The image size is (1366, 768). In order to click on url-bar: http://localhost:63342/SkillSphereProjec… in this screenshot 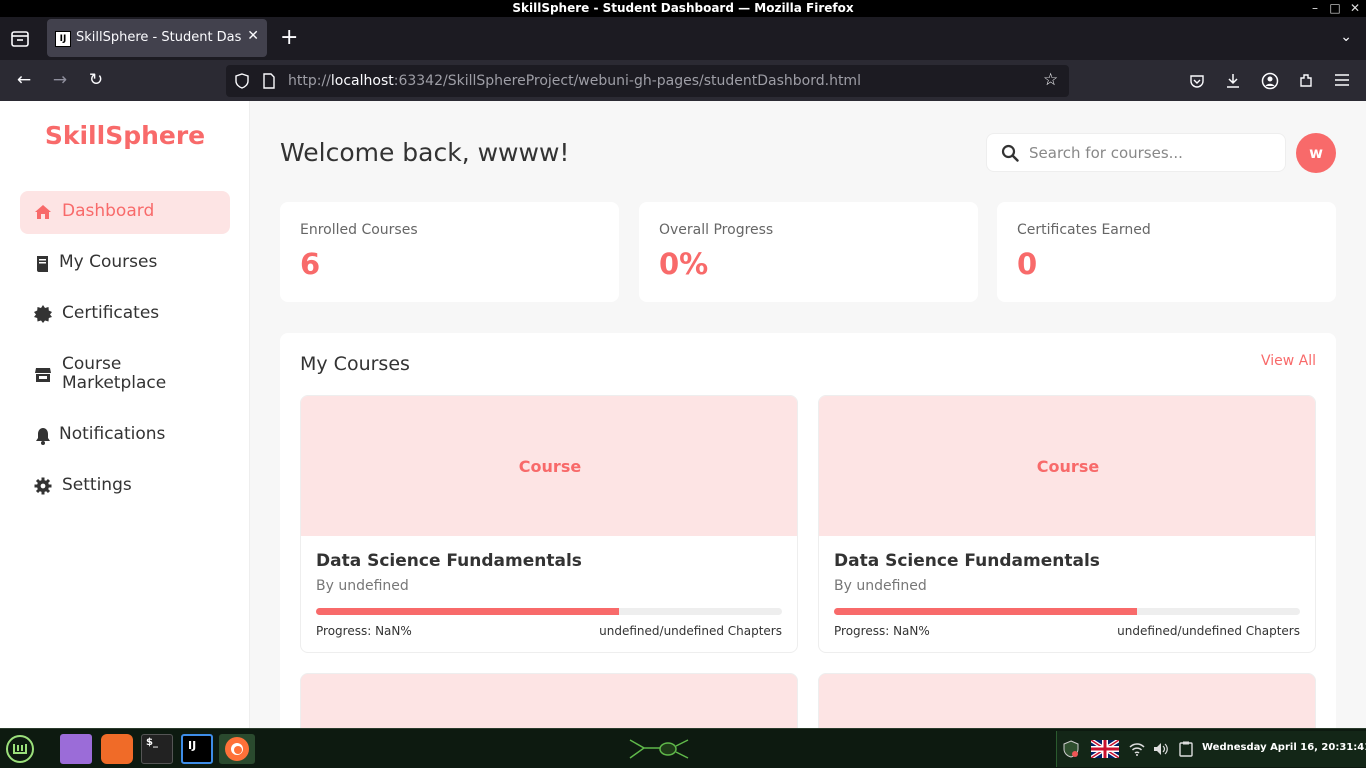, I will do `click(647, 81)`.